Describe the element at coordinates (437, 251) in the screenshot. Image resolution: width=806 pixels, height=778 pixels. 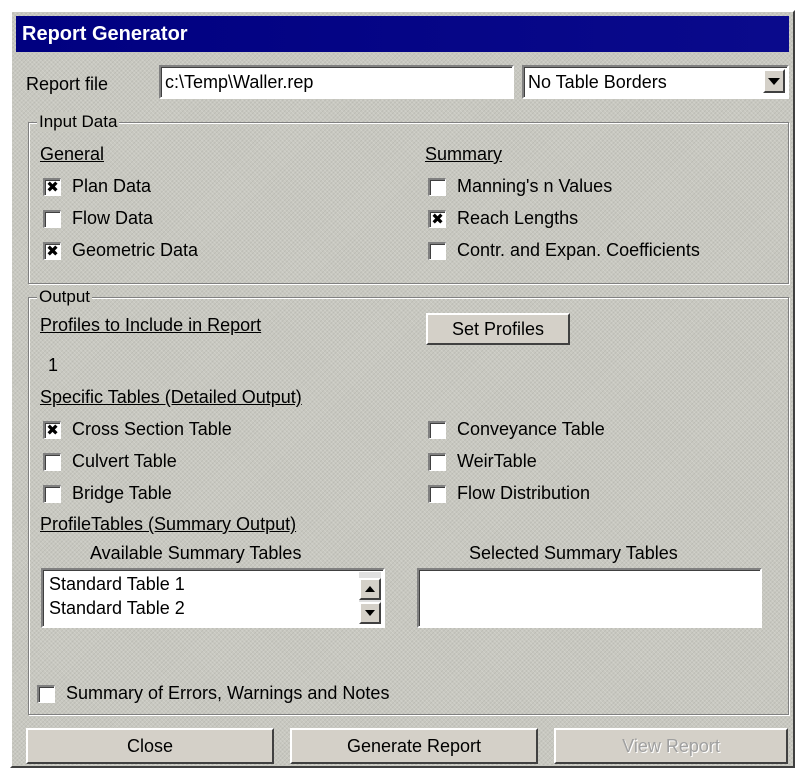
I see `contr-expan-checkbox` at that location.